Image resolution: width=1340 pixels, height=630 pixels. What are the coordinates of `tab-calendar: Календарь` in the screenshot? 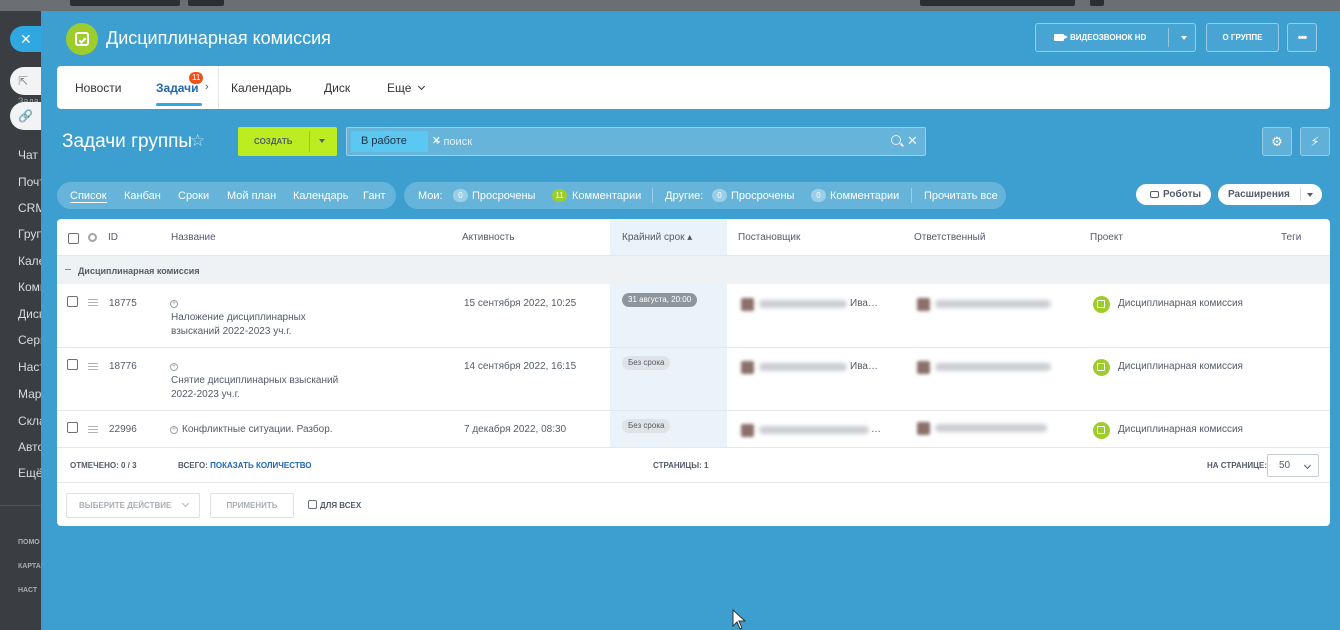 It's located at (261, 88).